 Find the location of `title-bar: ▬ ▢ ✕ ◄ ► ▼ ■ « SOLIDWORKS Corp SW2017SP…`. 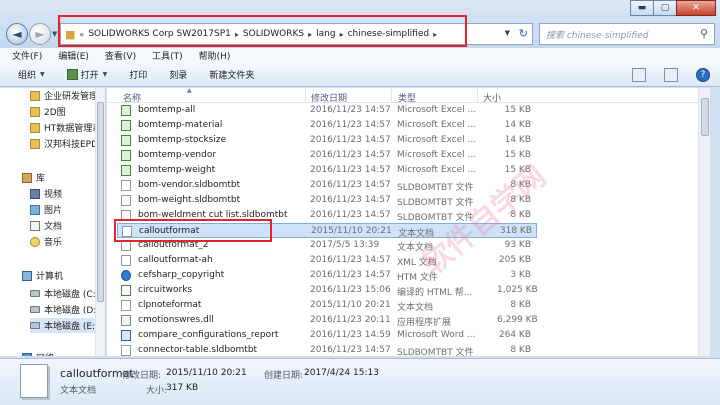

title-bar: ▬ ▢ ✕ ◄ ► ▼ ■ « SOLIDWORKS Corp SW2017SP… is located at coordinates (360, 24).